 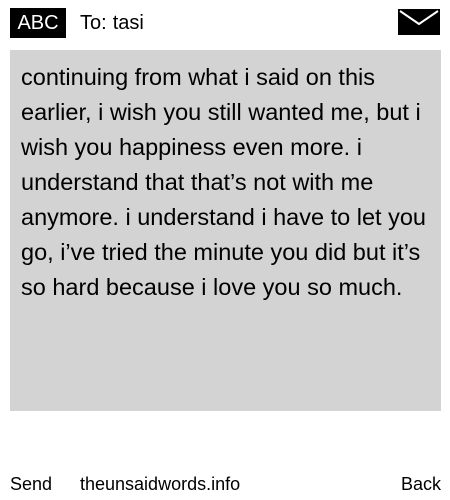 What do you see at coordinates (112, 23) in the screenshot?
I see `recipient-line: To: tasi` at bounding box center [112, 23].